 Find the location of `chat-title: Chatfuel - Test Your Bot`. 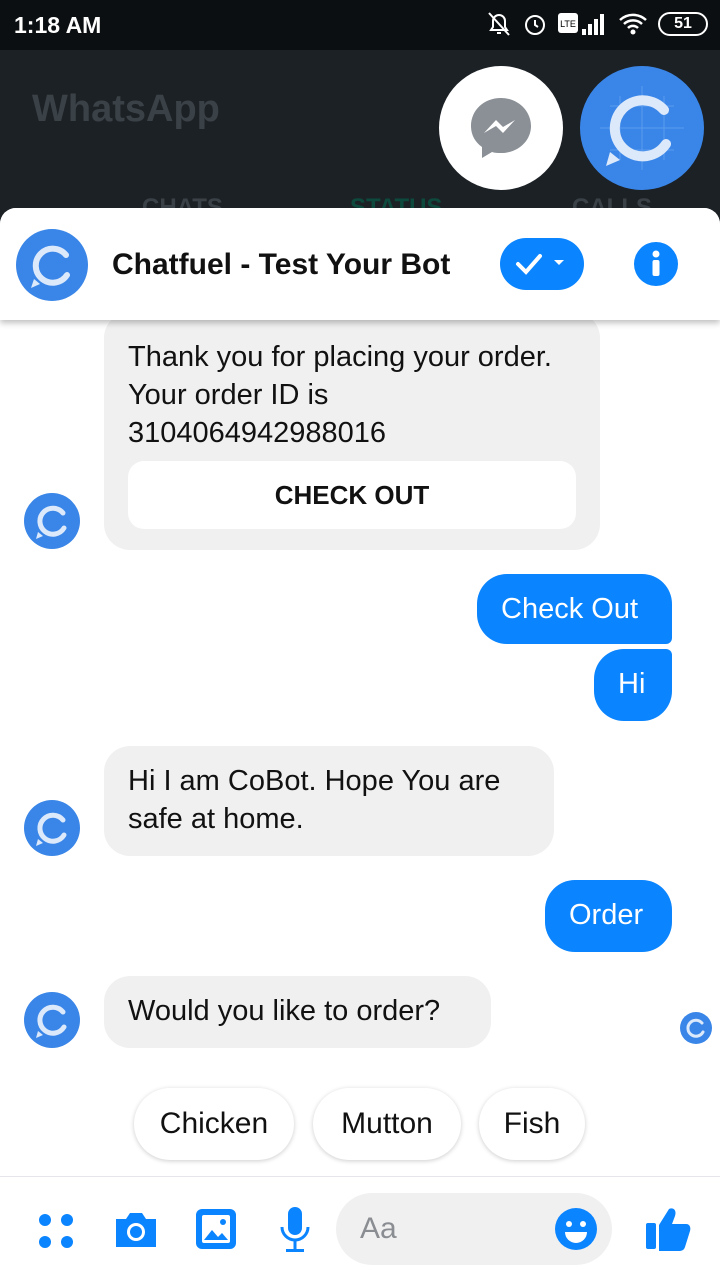

chat-title: Chatfuel - Test Your Bot is located at coordinates (281, 264).